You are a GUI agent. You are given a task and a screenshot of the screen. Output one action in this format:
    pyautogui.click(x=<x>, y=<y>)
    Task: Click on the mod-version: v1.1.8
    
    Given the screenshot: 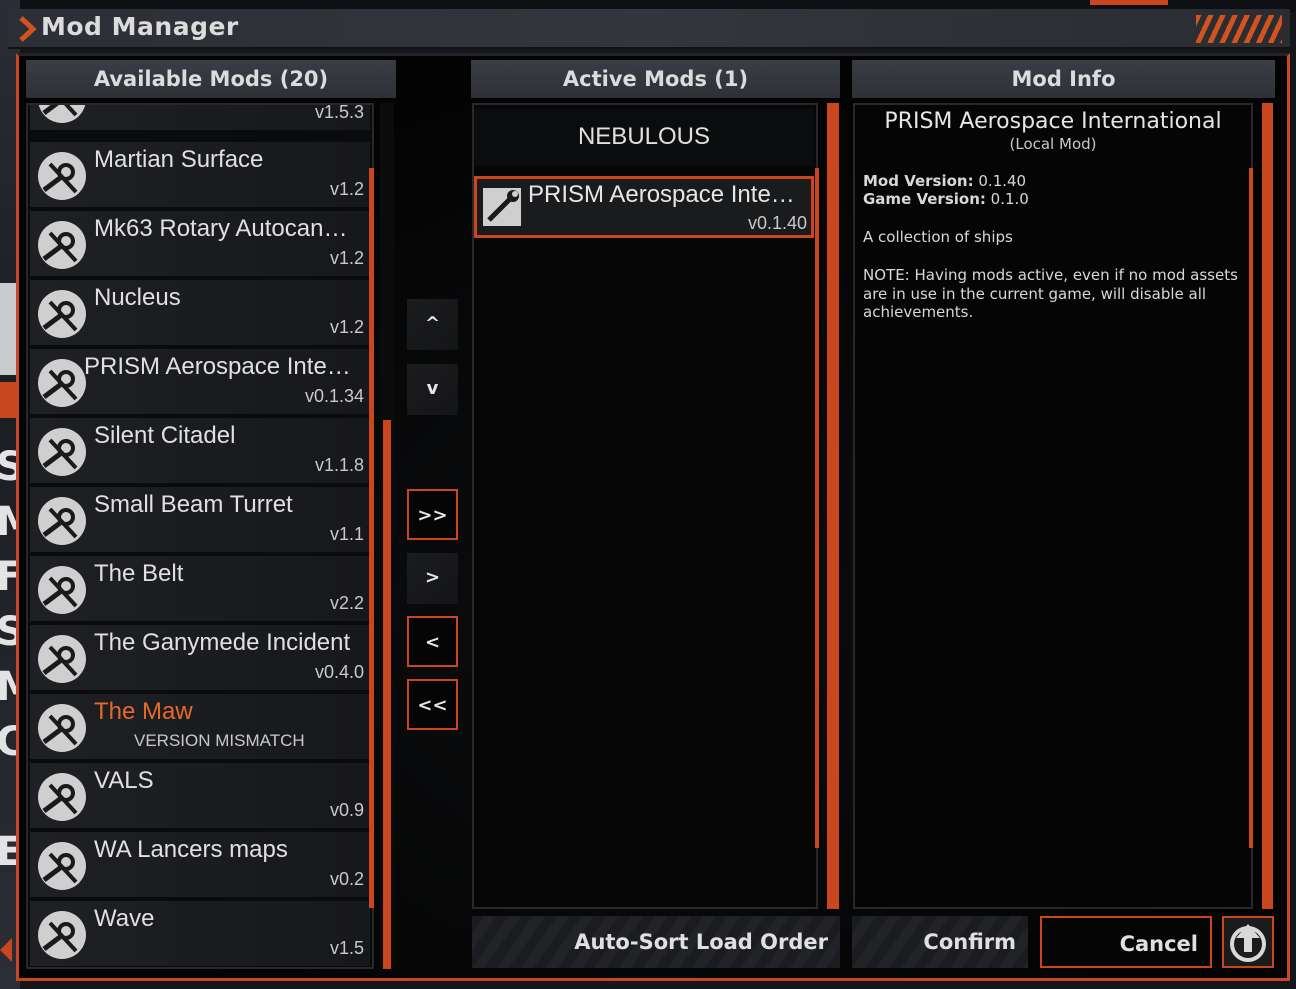 What is the action you would take?
    pyautogui.click(x=339, y=465)
    